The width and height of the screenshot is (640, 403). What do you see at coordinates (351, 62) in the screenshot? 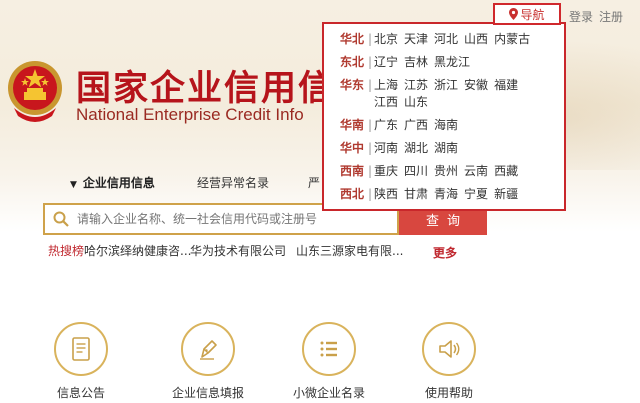
I see `region-name: 东北` at bounding box center [351, 62].